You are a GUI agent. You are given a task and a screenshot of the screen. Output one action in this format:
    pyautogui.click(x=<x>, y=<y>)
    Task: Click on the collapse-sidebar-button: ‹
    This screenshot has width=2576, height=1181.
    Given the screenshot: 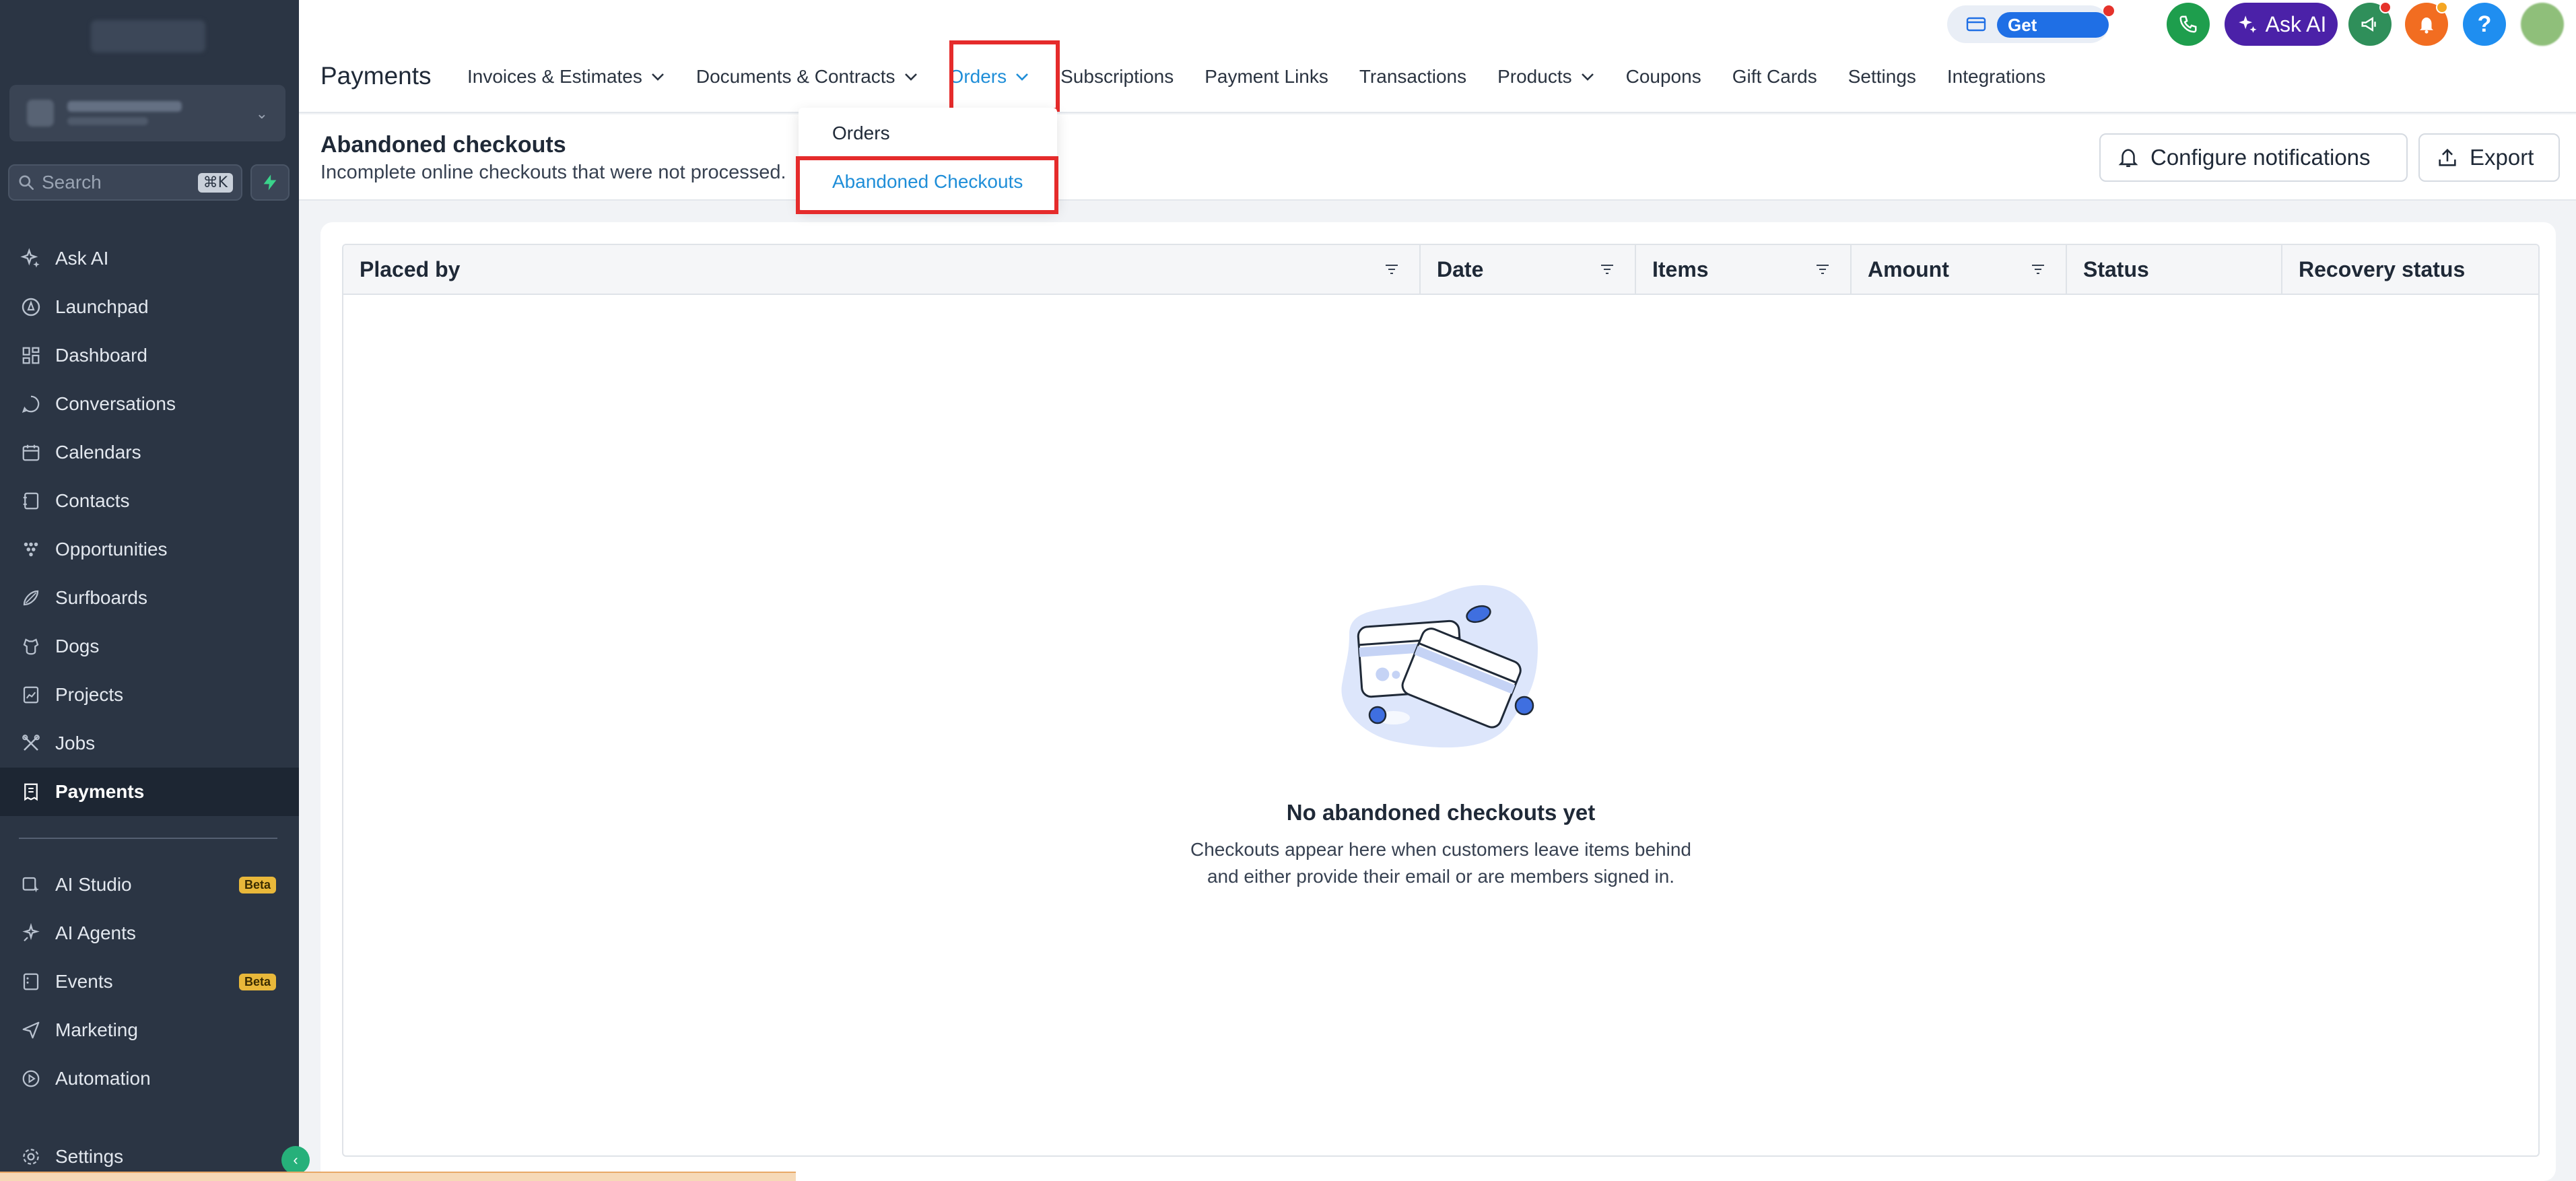 What is the action you would take?
    pyautogui.click(x=295, y=1160)
    